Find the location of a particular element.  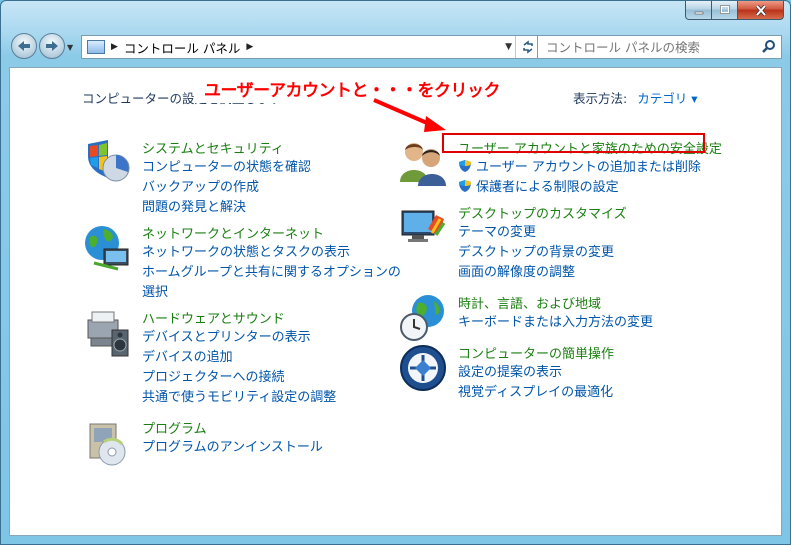

address-dropdown-icon: ▼ is located at coordinates (508, 47).